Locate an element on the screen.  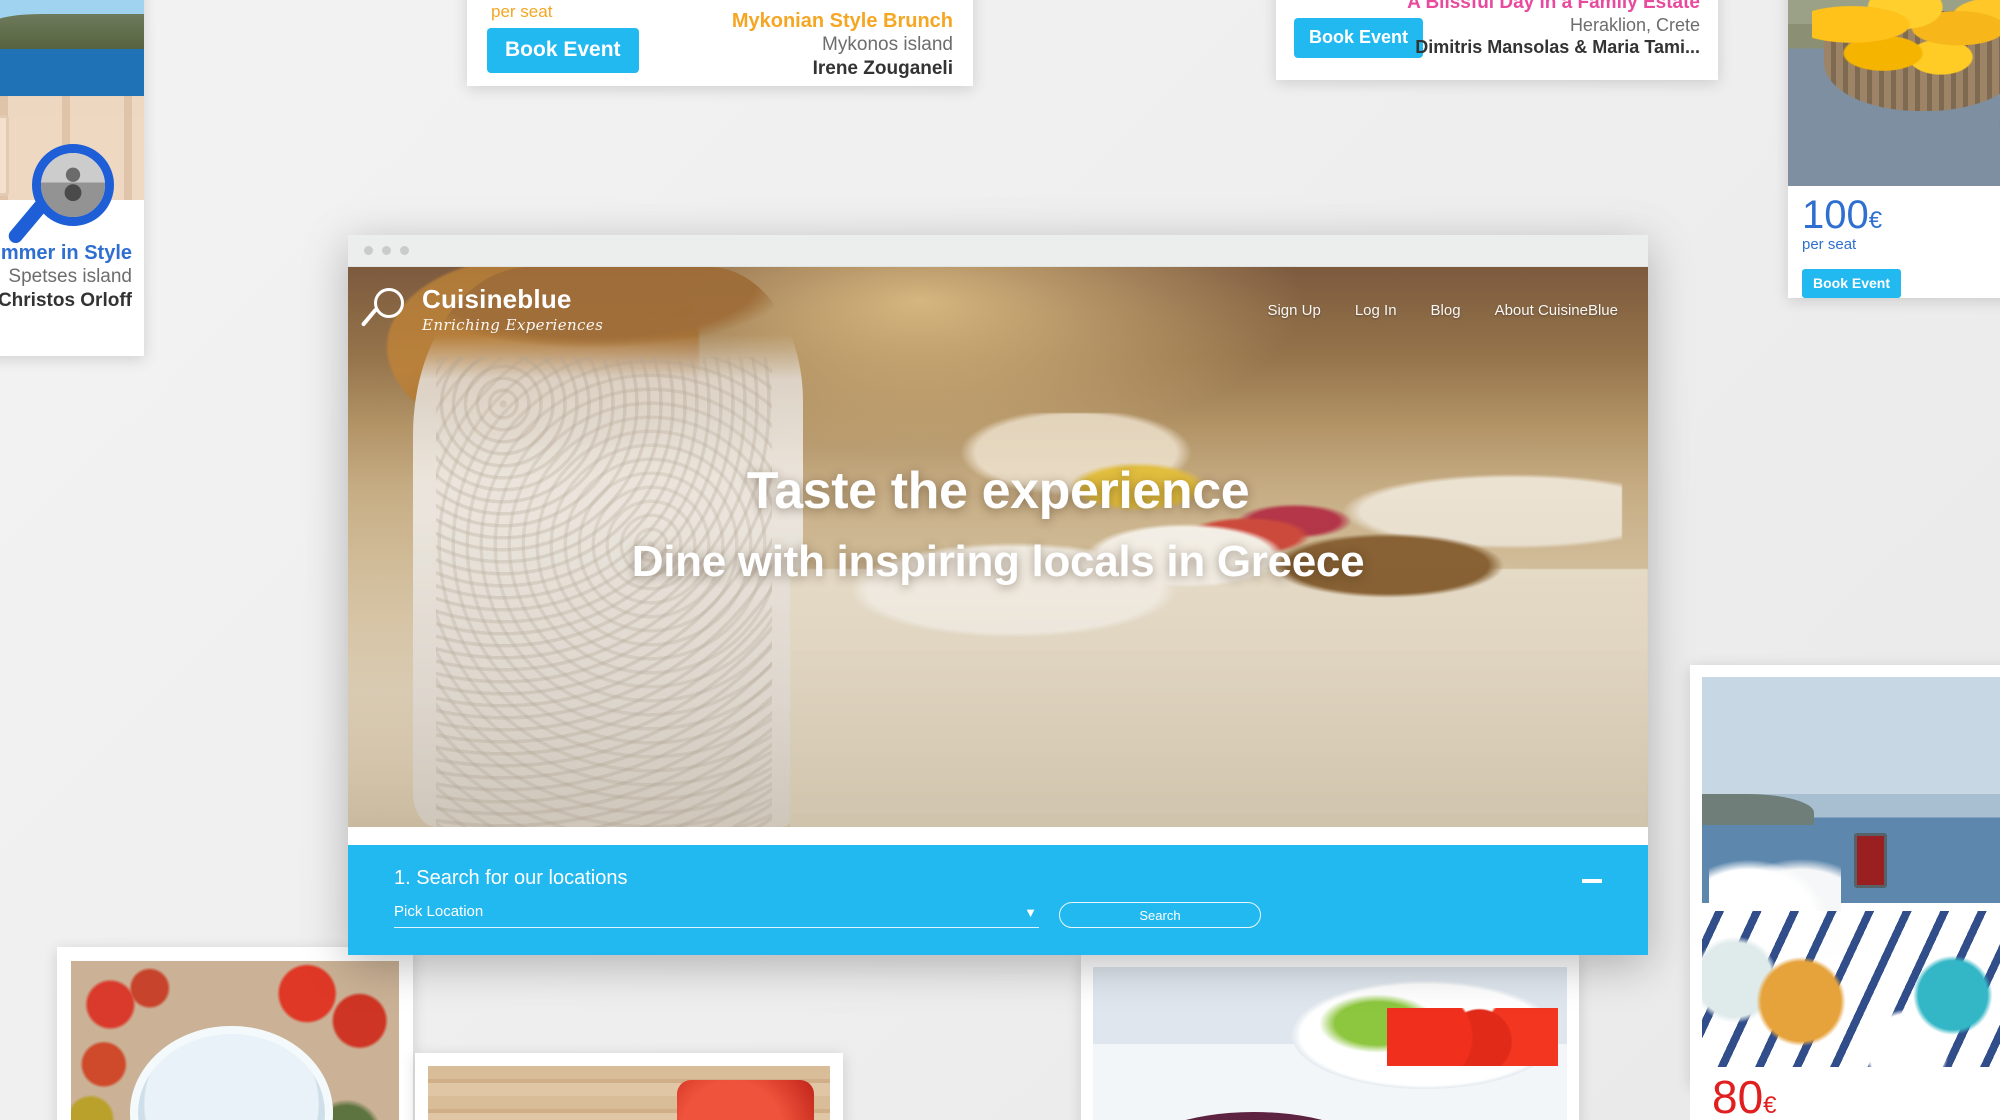
site-logo: Cuisineblue Enriching Experiences is located at coordinates (481, 310).